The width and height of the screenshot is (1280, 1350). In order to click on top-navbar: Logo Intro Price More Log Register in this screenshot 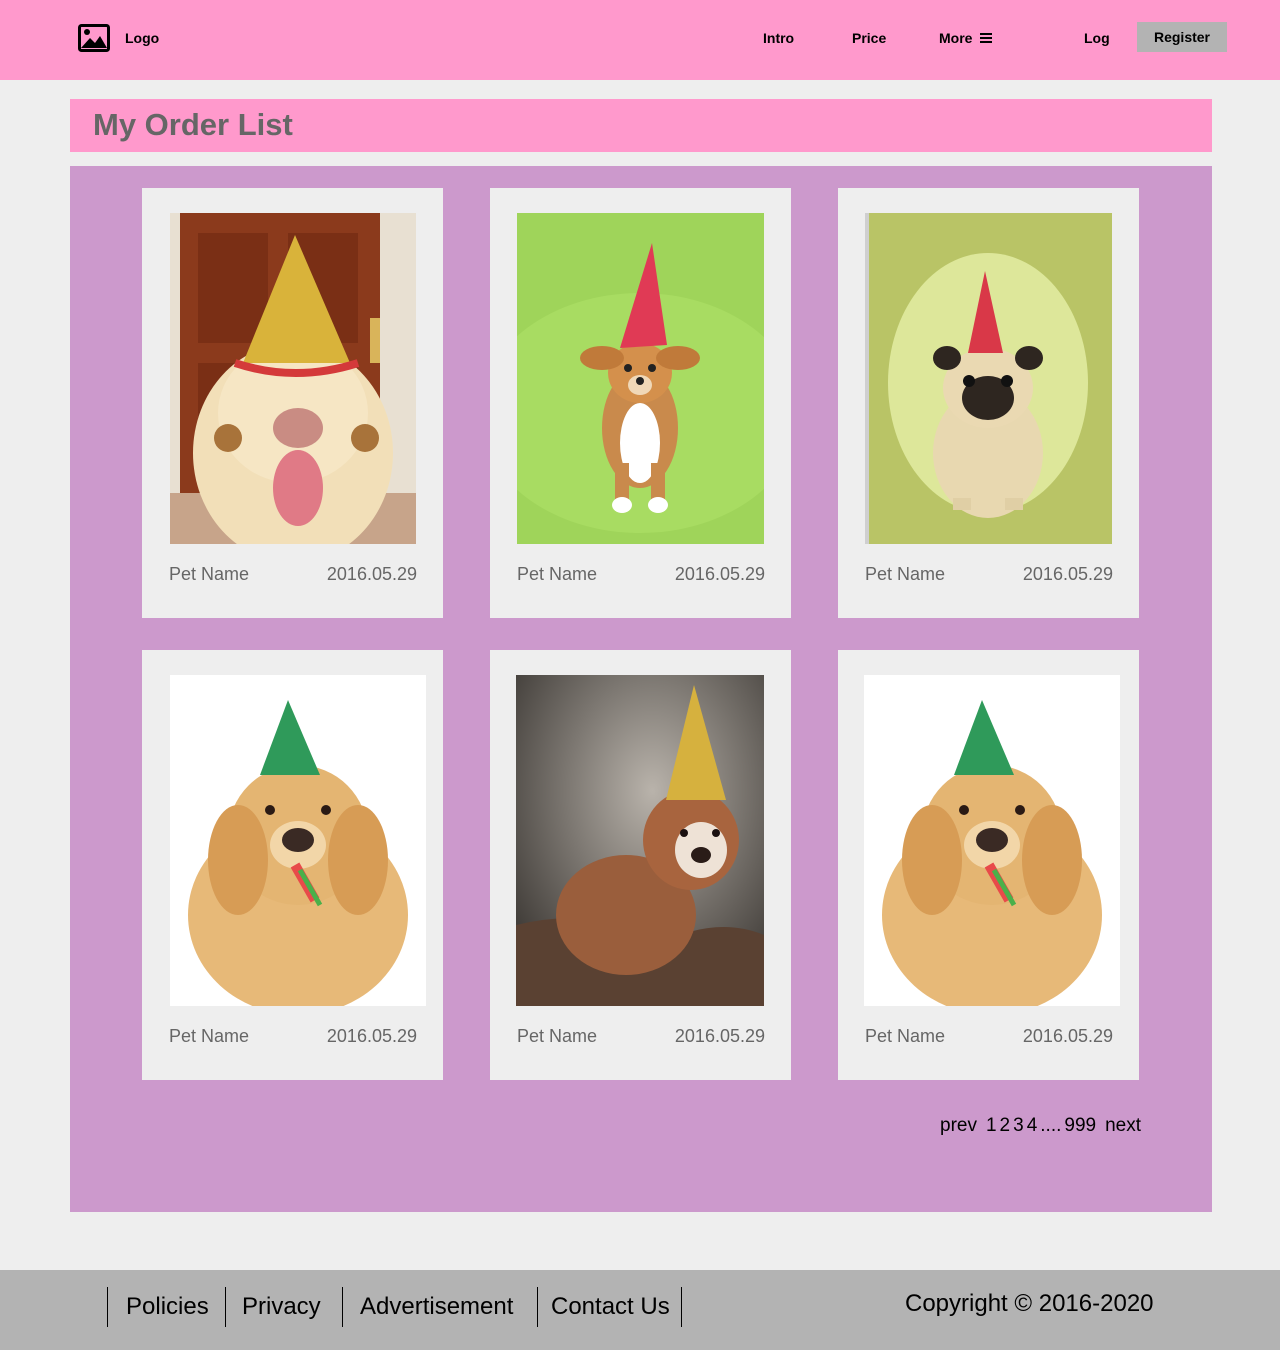, I will do `click(640, 40)`.